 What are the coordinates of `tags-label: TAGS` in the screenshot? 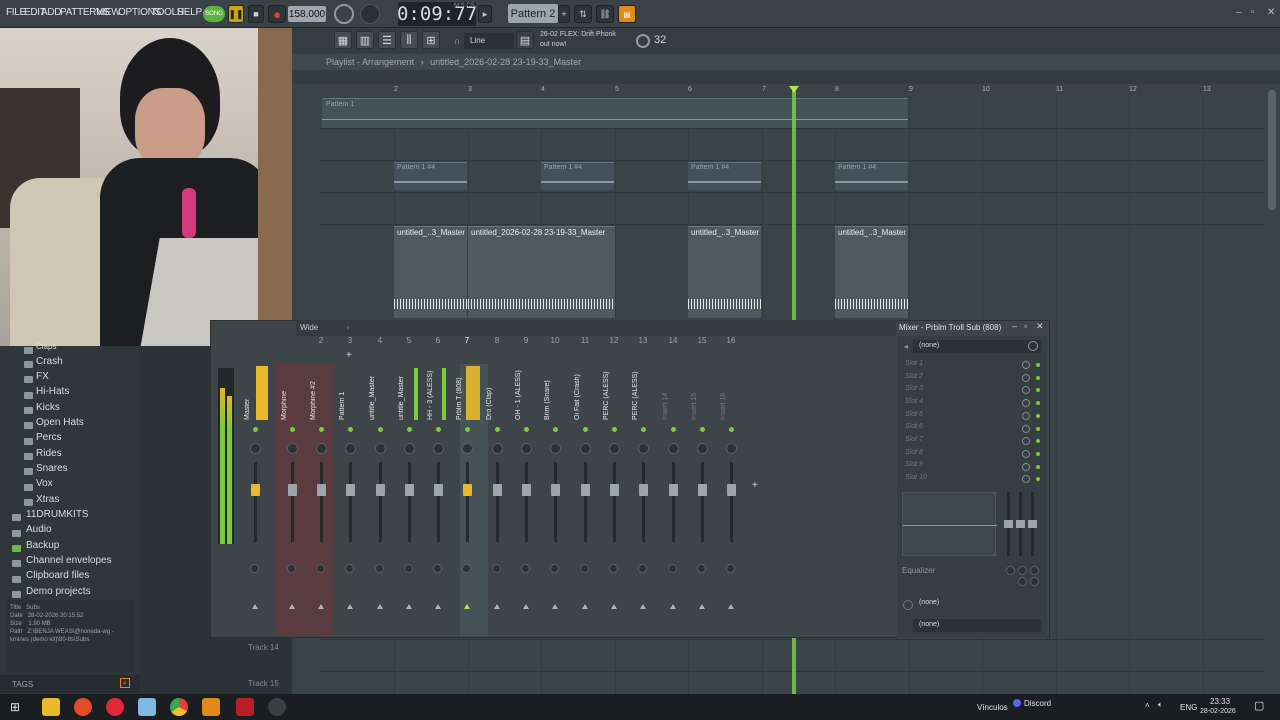 It's located at (22, 684).